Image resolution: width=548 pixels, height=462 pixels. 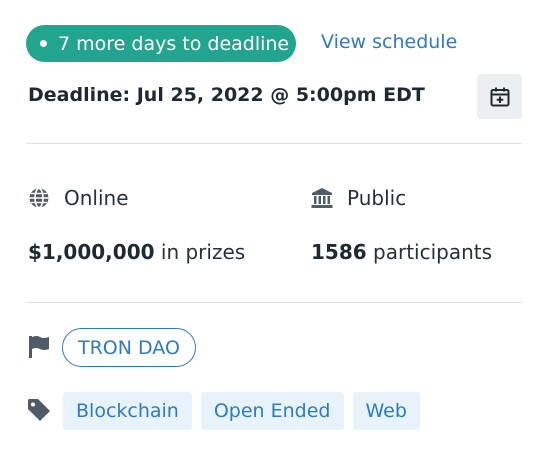 What do you see at coordinates (96, 198) in the screenshot?
I see `location-label: Online` at bounding box center [96, 198].